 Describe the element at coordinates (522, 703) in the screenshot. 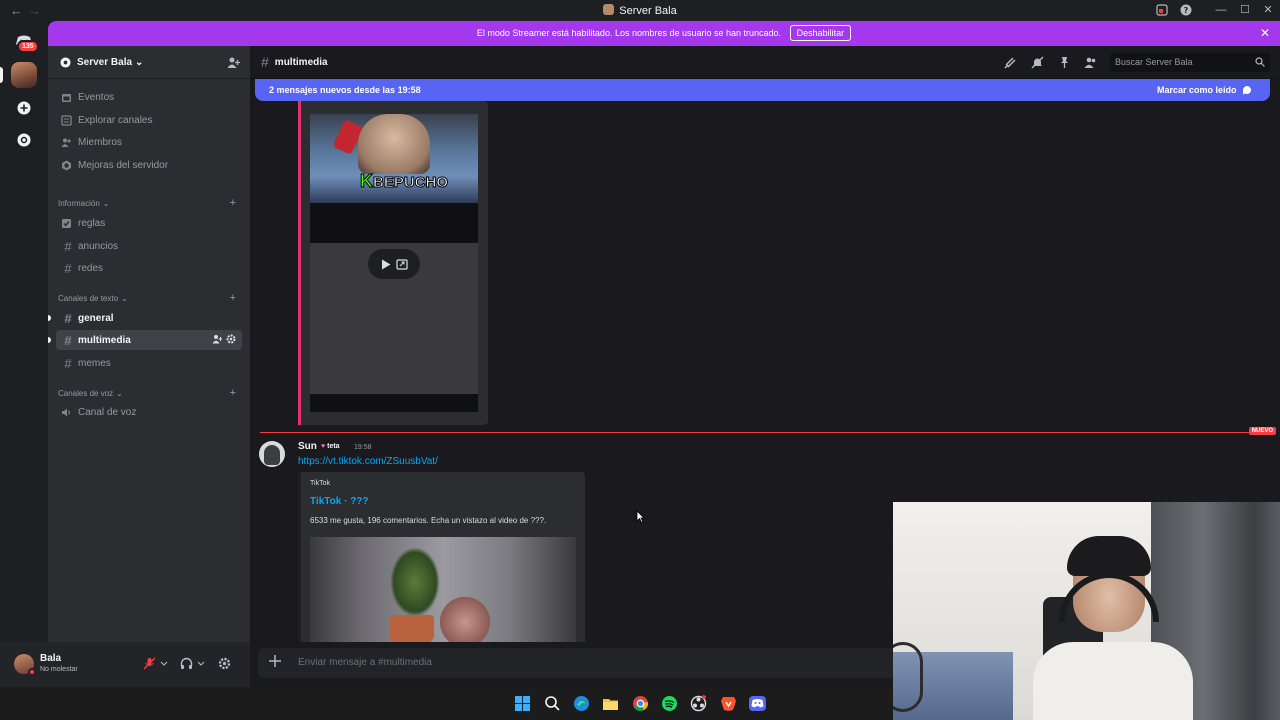

I see `windows-start-icon` at that location.